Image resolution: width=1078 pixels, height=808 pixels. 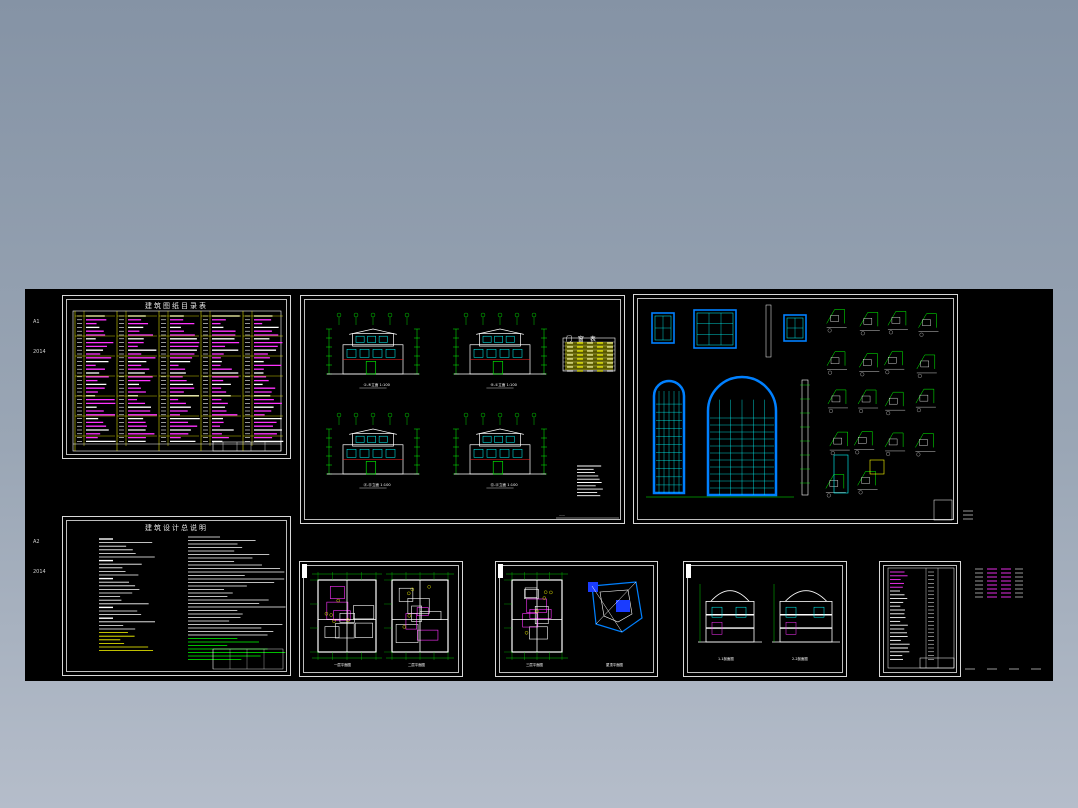 What do you see at coordinates (377, 484) in the screenshot?
I see `cad-text: Ⓐ-Ⓓ立面 1:100` at bounding box center [377, 484].